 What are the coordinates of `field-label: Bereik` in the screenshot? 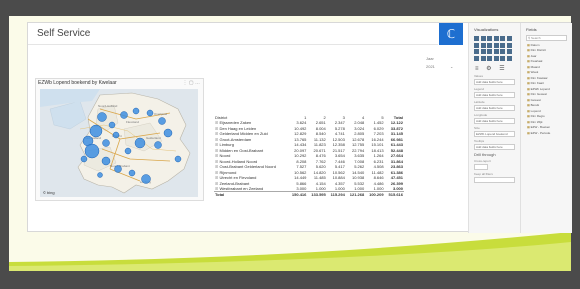 It's located at (535, 105).